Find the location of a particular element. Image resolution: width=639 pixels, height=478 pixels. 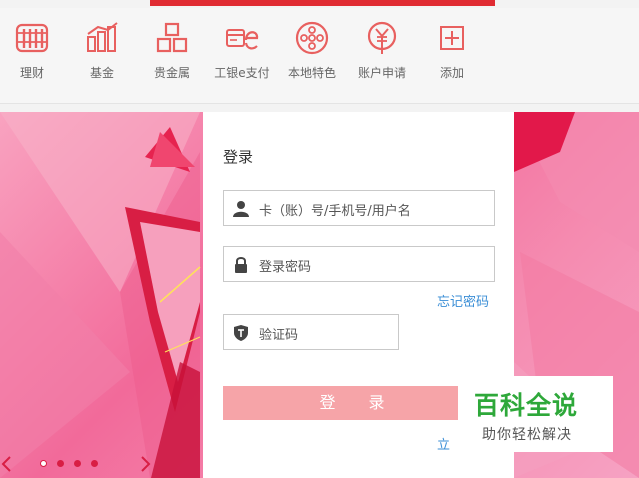

watermark: 百科全说 助你轻松解决 is located at coordinates (535, 414).